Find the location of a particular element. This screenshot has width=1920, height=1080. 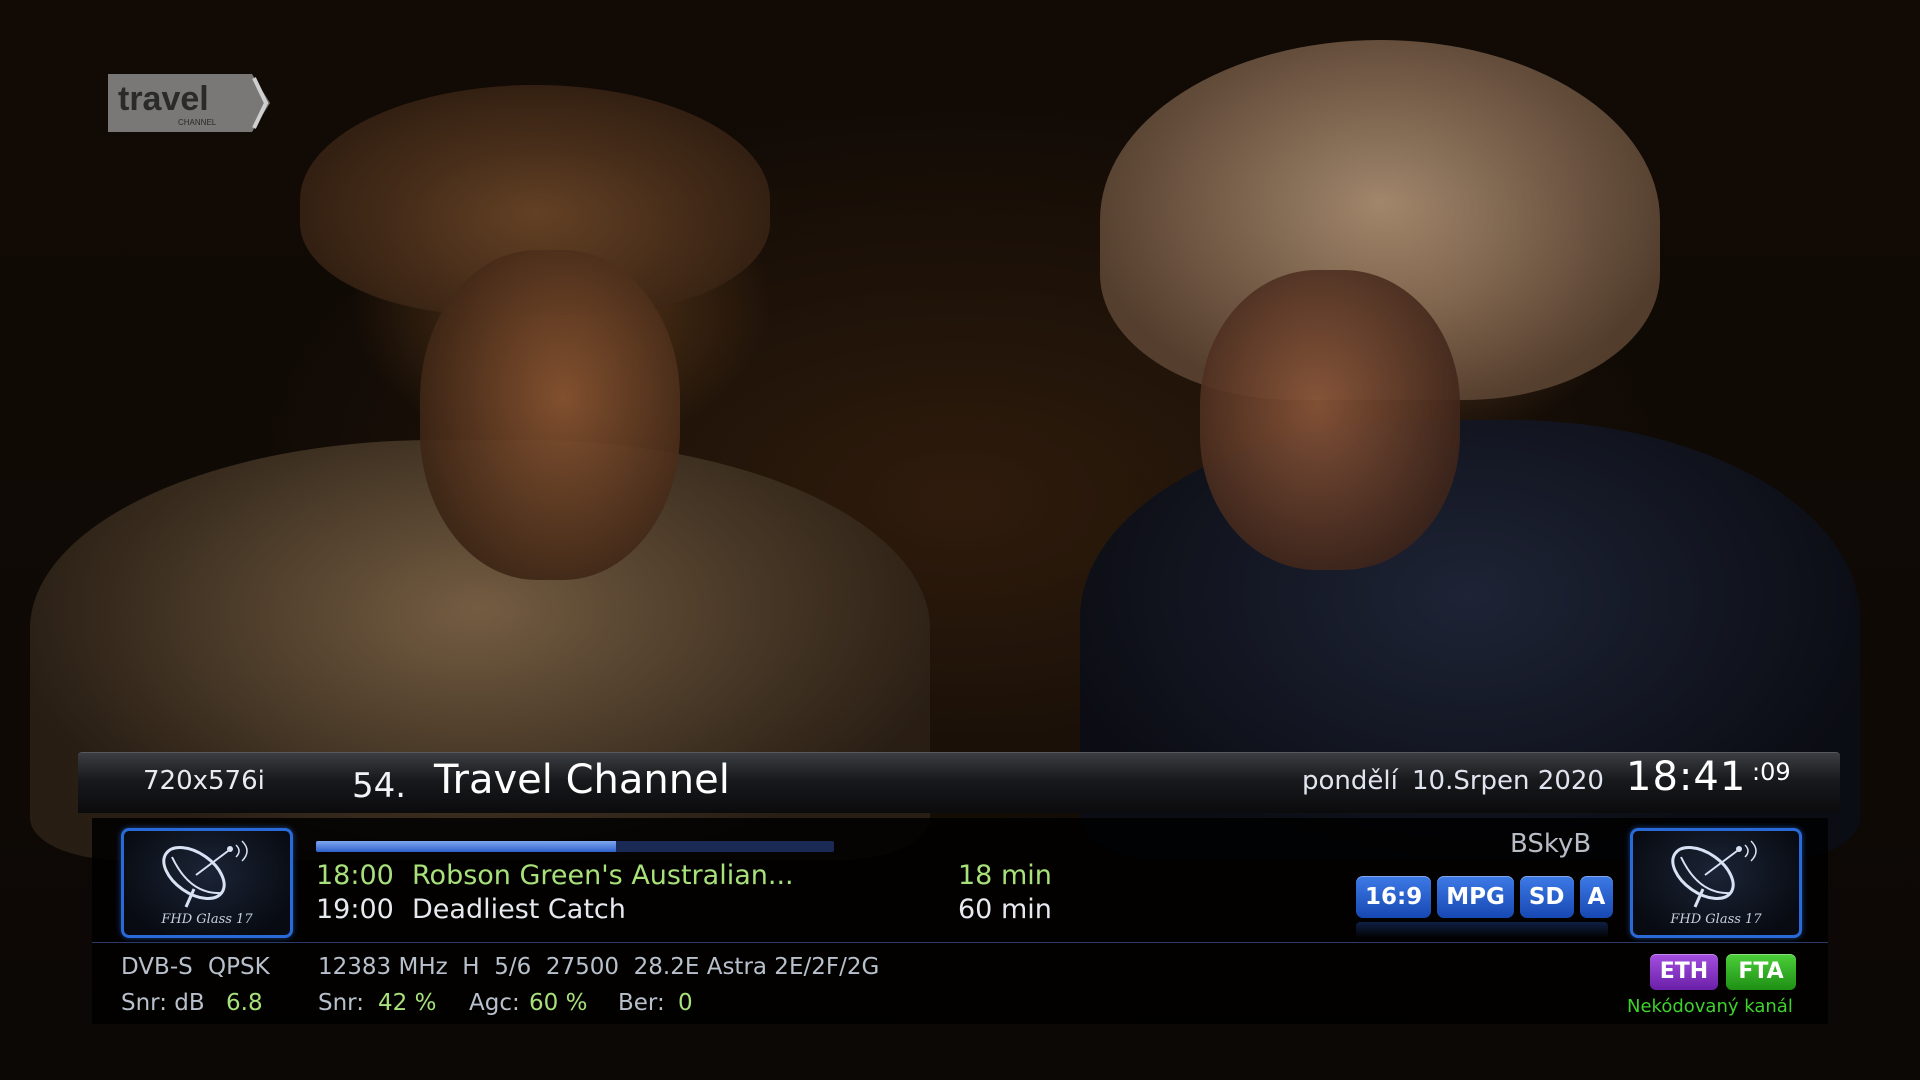

person-right-face is located at coordinates (1330, 420).